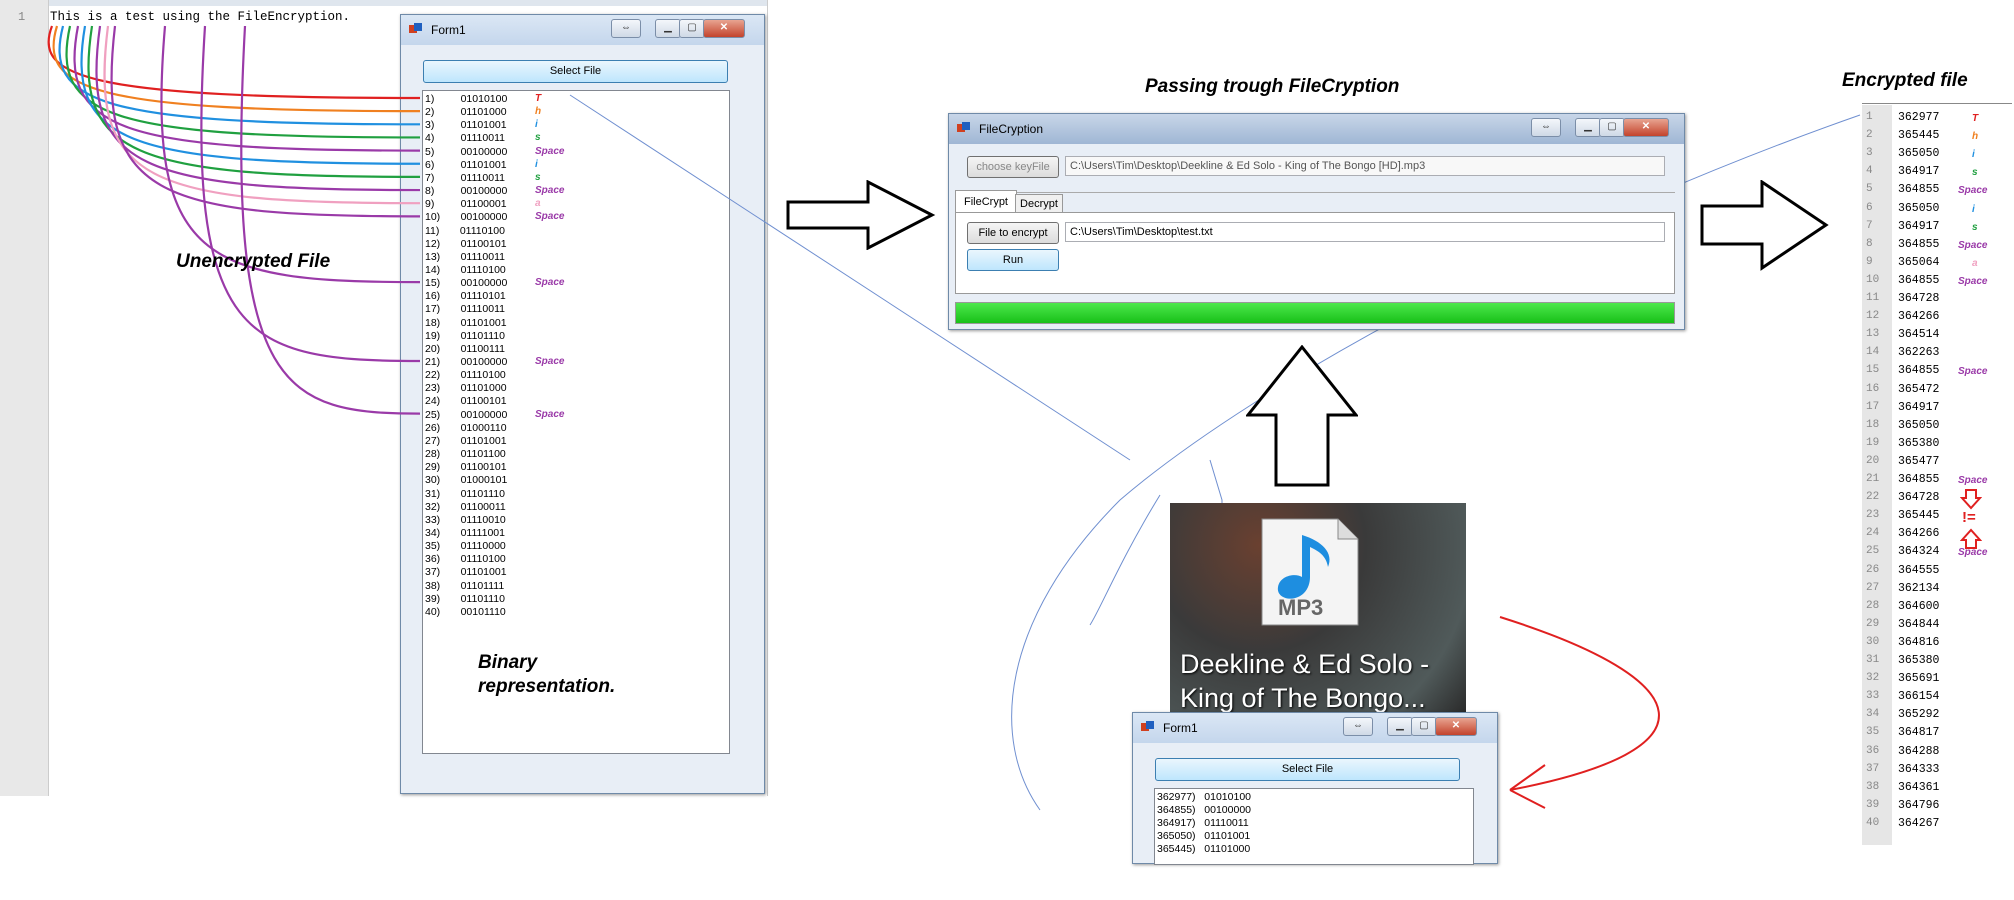  Describe the element at coordinates (1307, 769) in the screenshot. I see `select-file-button: Select File` at that location.